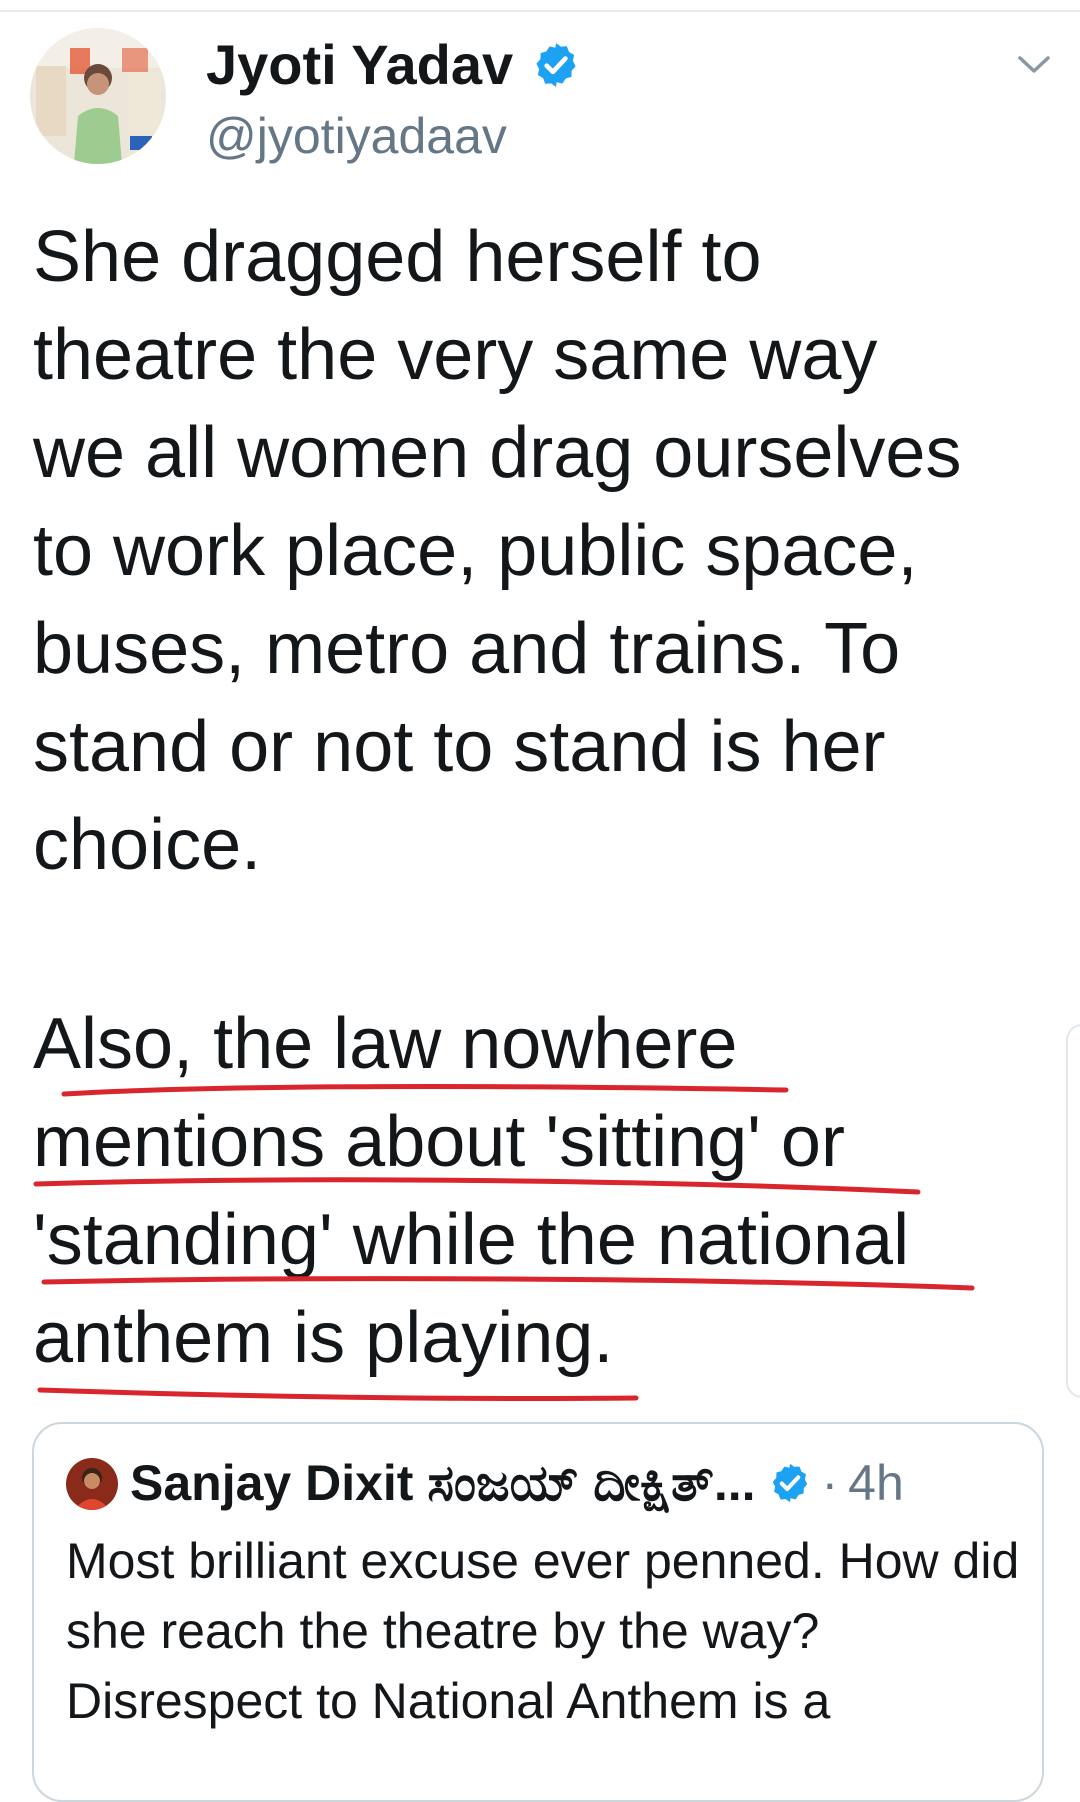  I want to click on side-scroll-tab, so click(1073, 1211).